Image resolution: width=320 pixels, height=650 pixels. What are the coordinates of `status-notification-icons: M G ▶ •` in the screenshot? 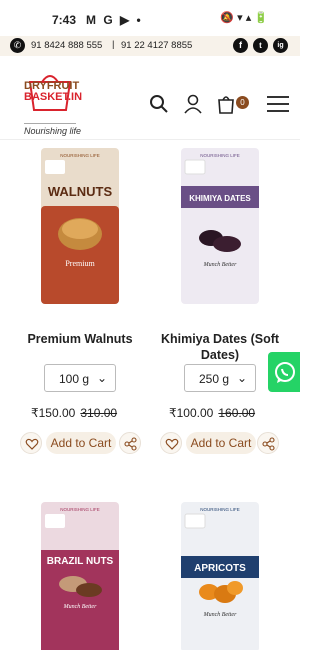 It's located at (114, 20).